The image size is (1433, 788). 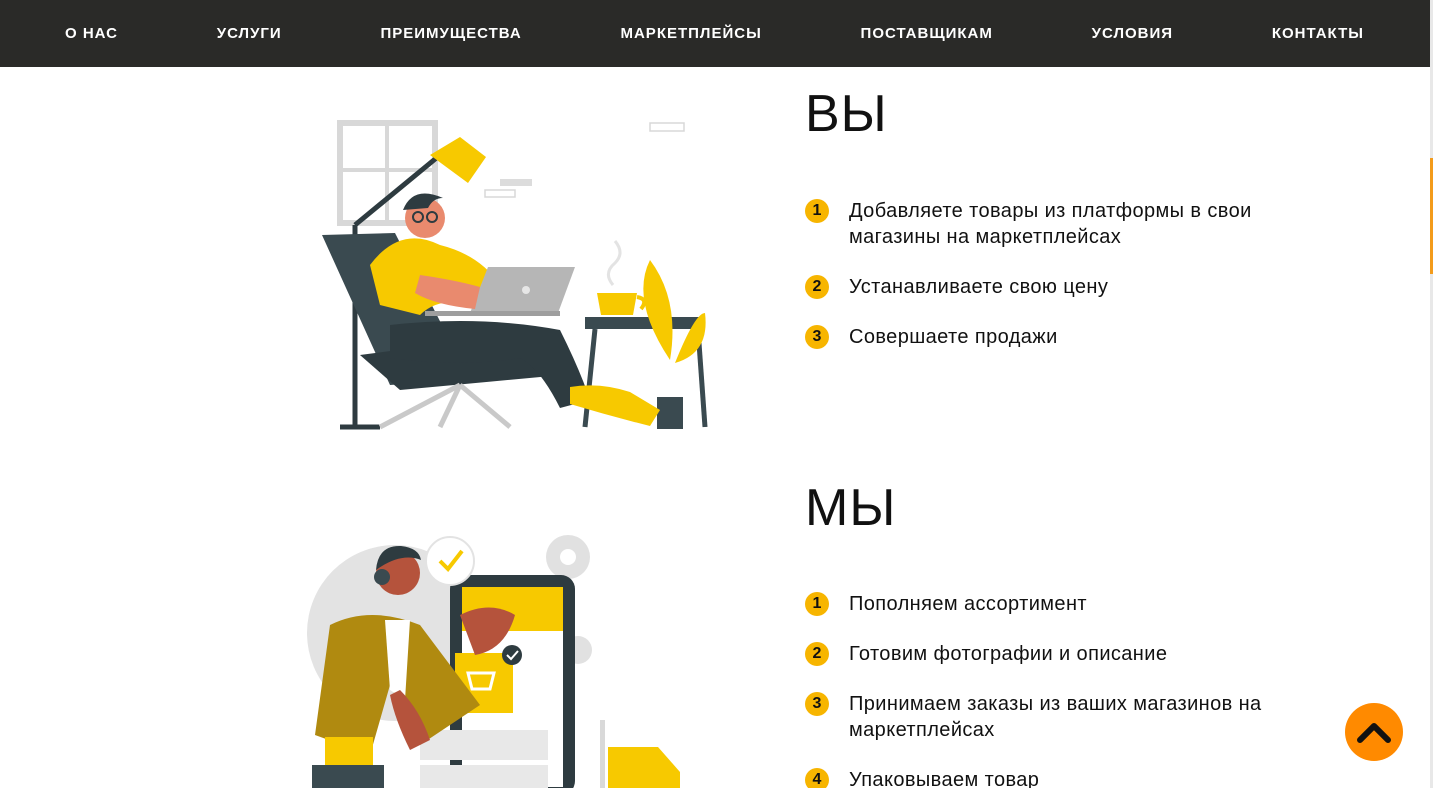 I want to click on relaxing-with-laptop-illustration, so click(x=515, y=275).